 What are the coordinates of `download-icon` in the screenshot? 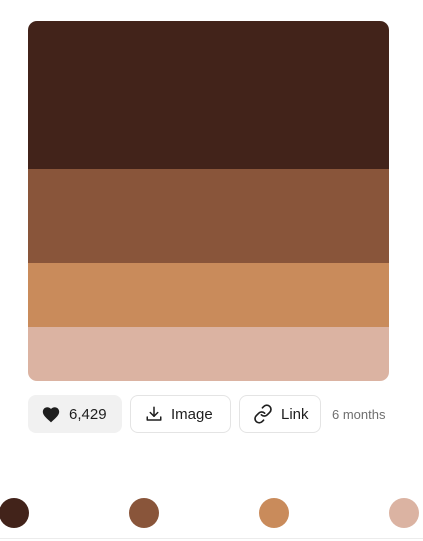 It's located at (154, 414).